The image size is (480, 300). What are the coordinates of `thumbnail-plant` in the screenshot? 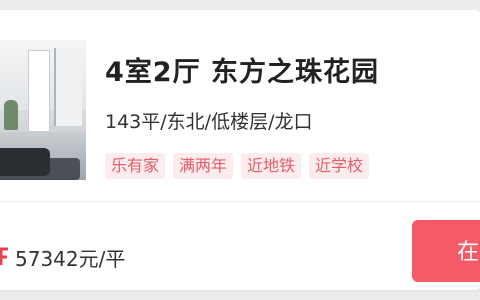 It's located at (11, 115).